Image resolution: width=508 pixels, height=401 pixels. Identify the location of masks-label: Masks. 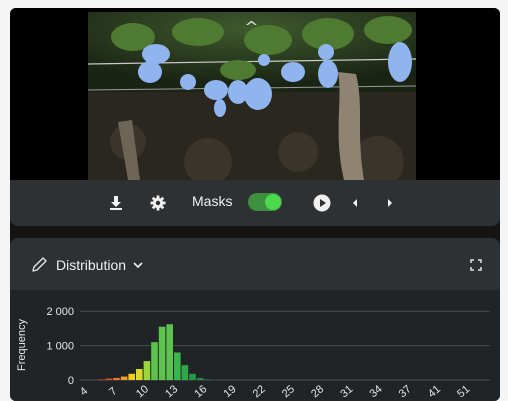
(212, 201).